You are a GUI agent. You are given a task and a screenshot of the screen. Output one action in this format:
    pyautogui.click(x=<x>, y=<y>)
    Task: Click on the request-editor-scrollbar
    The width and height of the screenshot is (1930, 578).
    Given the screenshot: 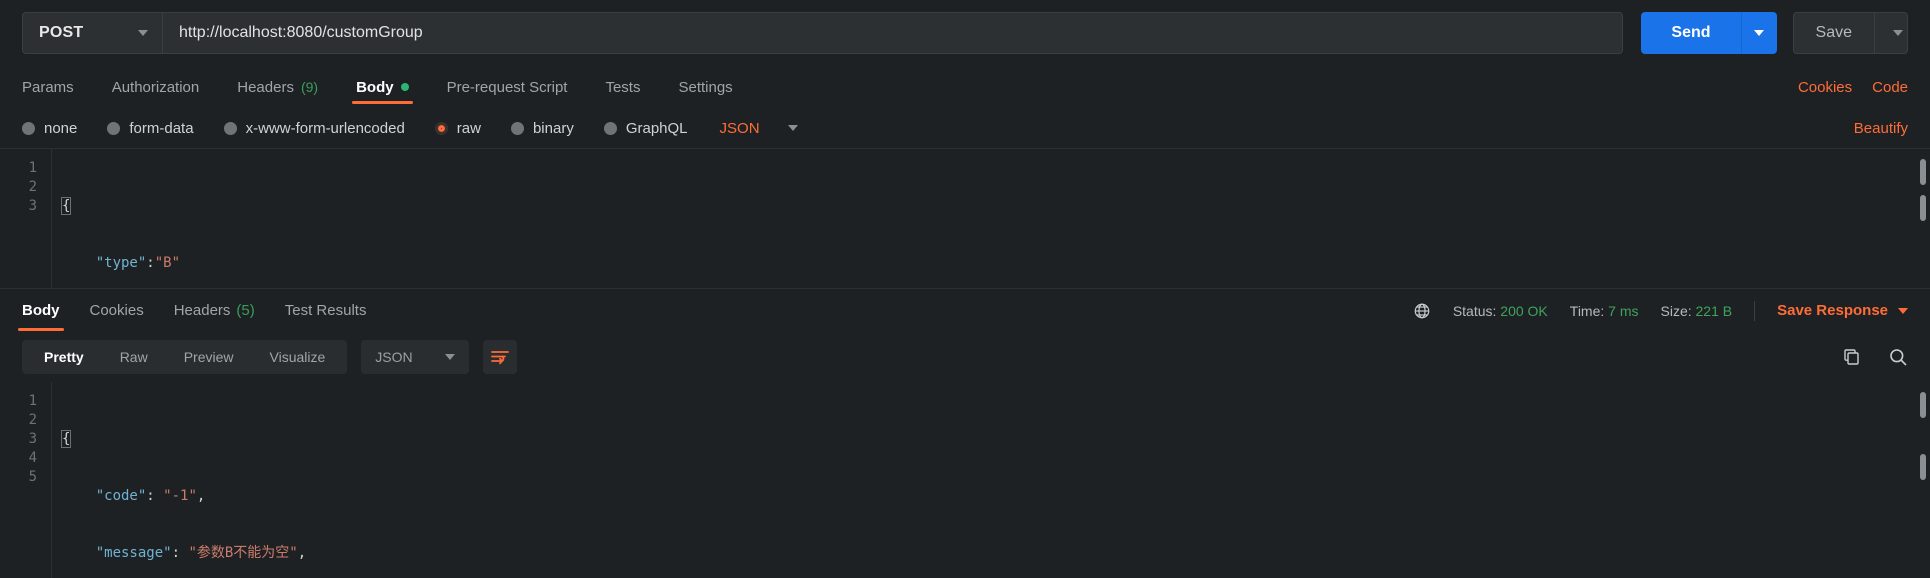 What is the action you would take?
    pyautogui.click(x=1923, y=172)
    